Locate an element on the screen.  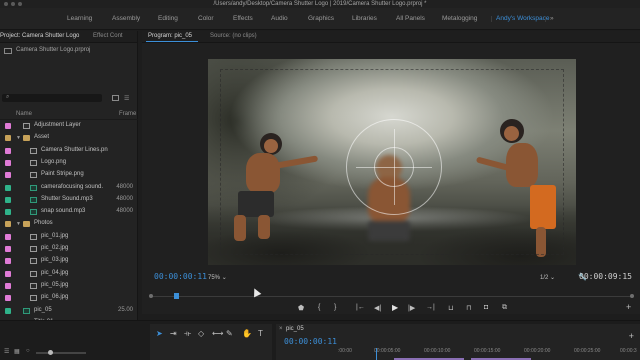
tab-project: Project: Camera Shutter Logo is located at coordinates (39, 36).